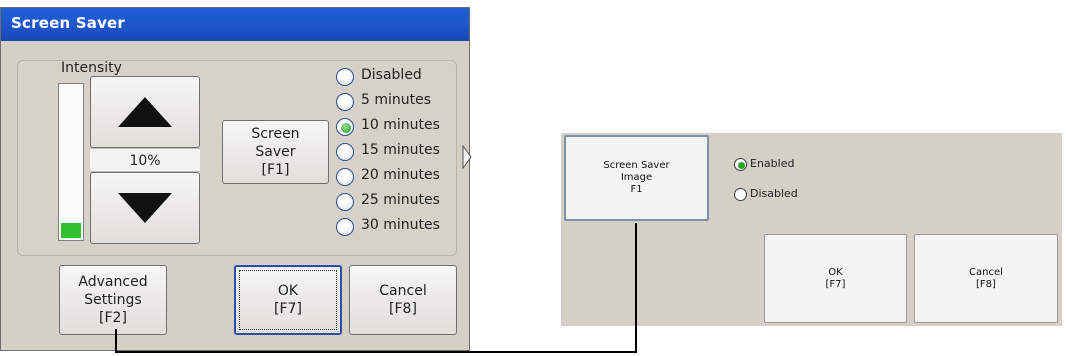 This screenshot has width=1066, height=356. I want to click on timeout-radio-label: 25 minutes, so click(400, 200).